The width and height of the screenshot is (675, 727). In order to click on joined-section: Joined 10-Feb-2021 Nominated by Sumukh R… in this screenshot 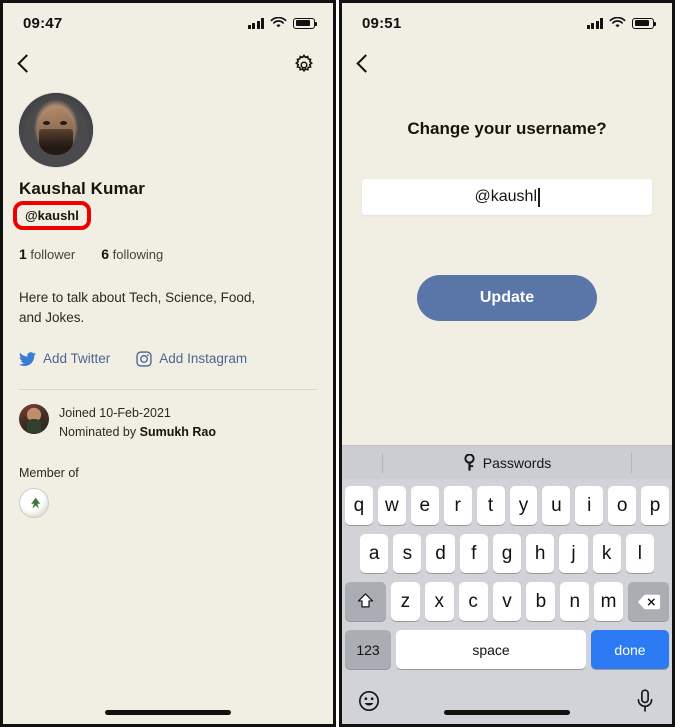, I will do `click(168, 416)`.